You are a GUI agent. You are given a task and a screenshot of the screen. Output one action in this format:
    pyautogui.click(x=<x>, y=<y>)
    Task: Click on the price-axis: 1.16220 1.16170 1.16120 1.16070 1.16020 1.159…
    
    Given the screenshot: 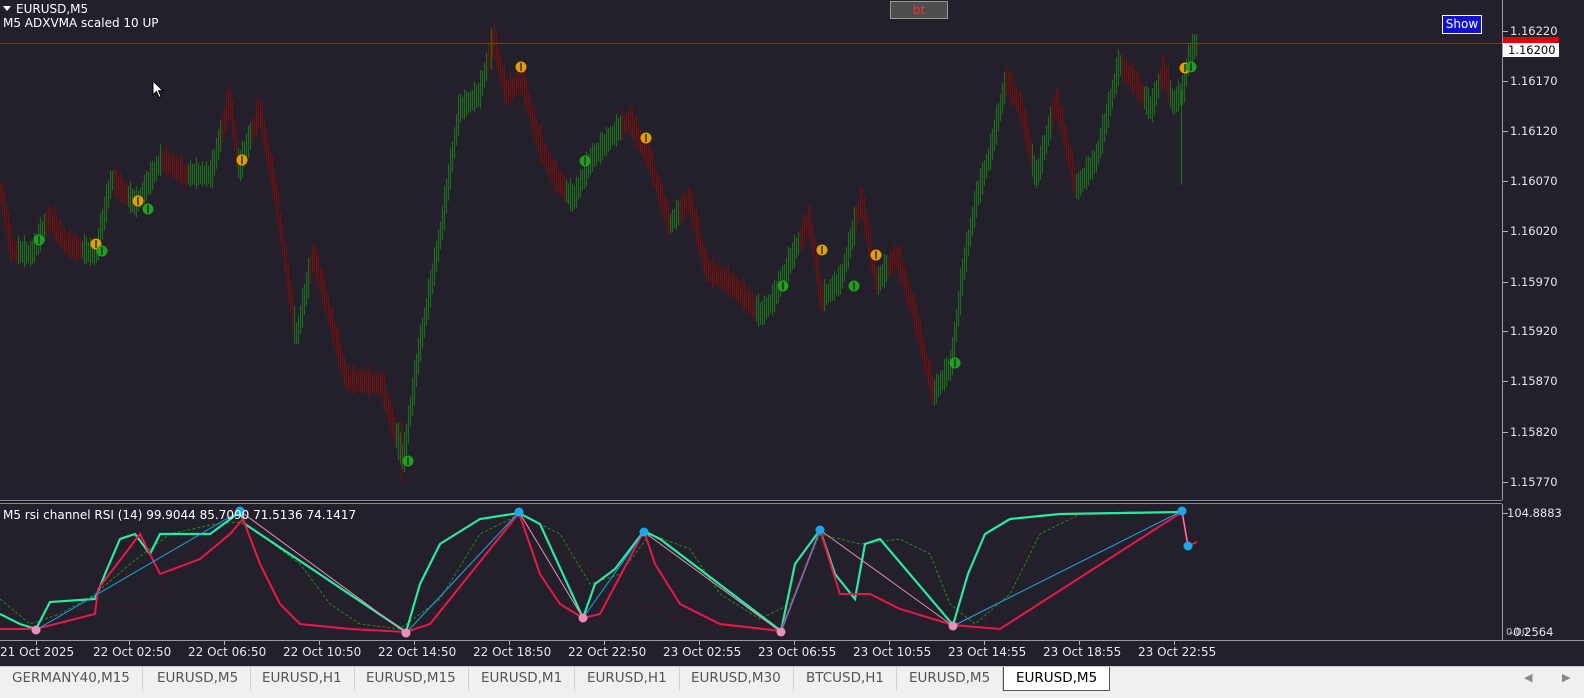 What is the action you would take?
    pyautogui.click(x=1543, y=250)
    